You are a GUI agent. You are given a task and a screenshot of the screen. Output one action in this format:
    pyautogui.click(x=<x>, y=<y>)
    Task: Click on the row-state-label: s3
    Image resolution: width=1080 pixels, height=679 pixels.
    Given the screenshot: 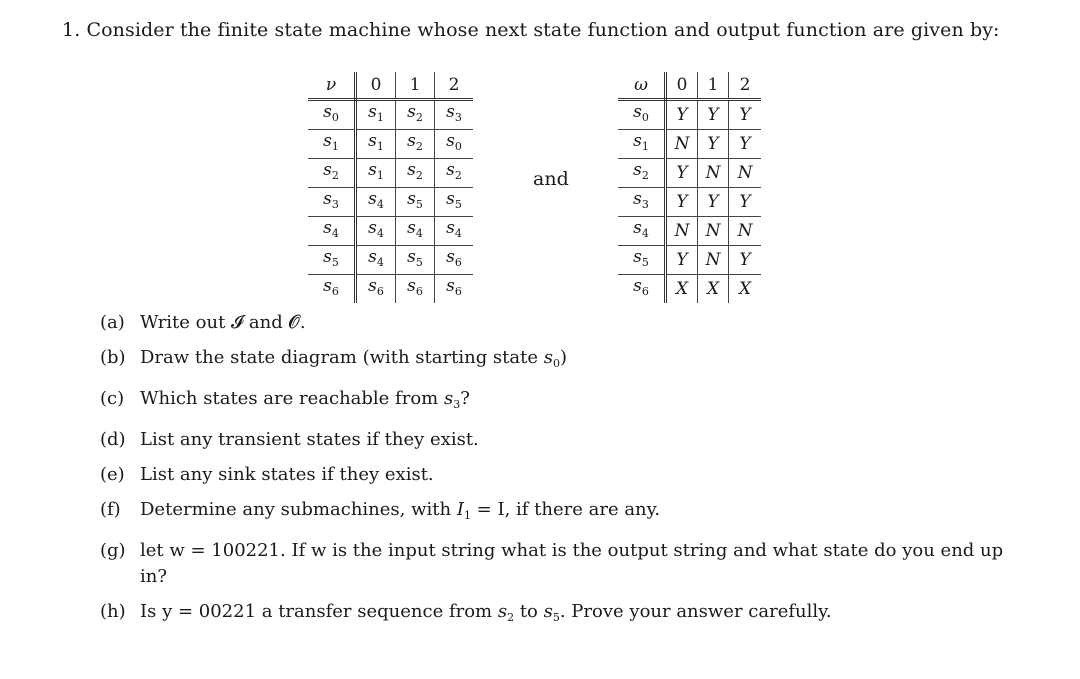 What is the action you would take?
    pyautogui.click(x=642, y=202)
    